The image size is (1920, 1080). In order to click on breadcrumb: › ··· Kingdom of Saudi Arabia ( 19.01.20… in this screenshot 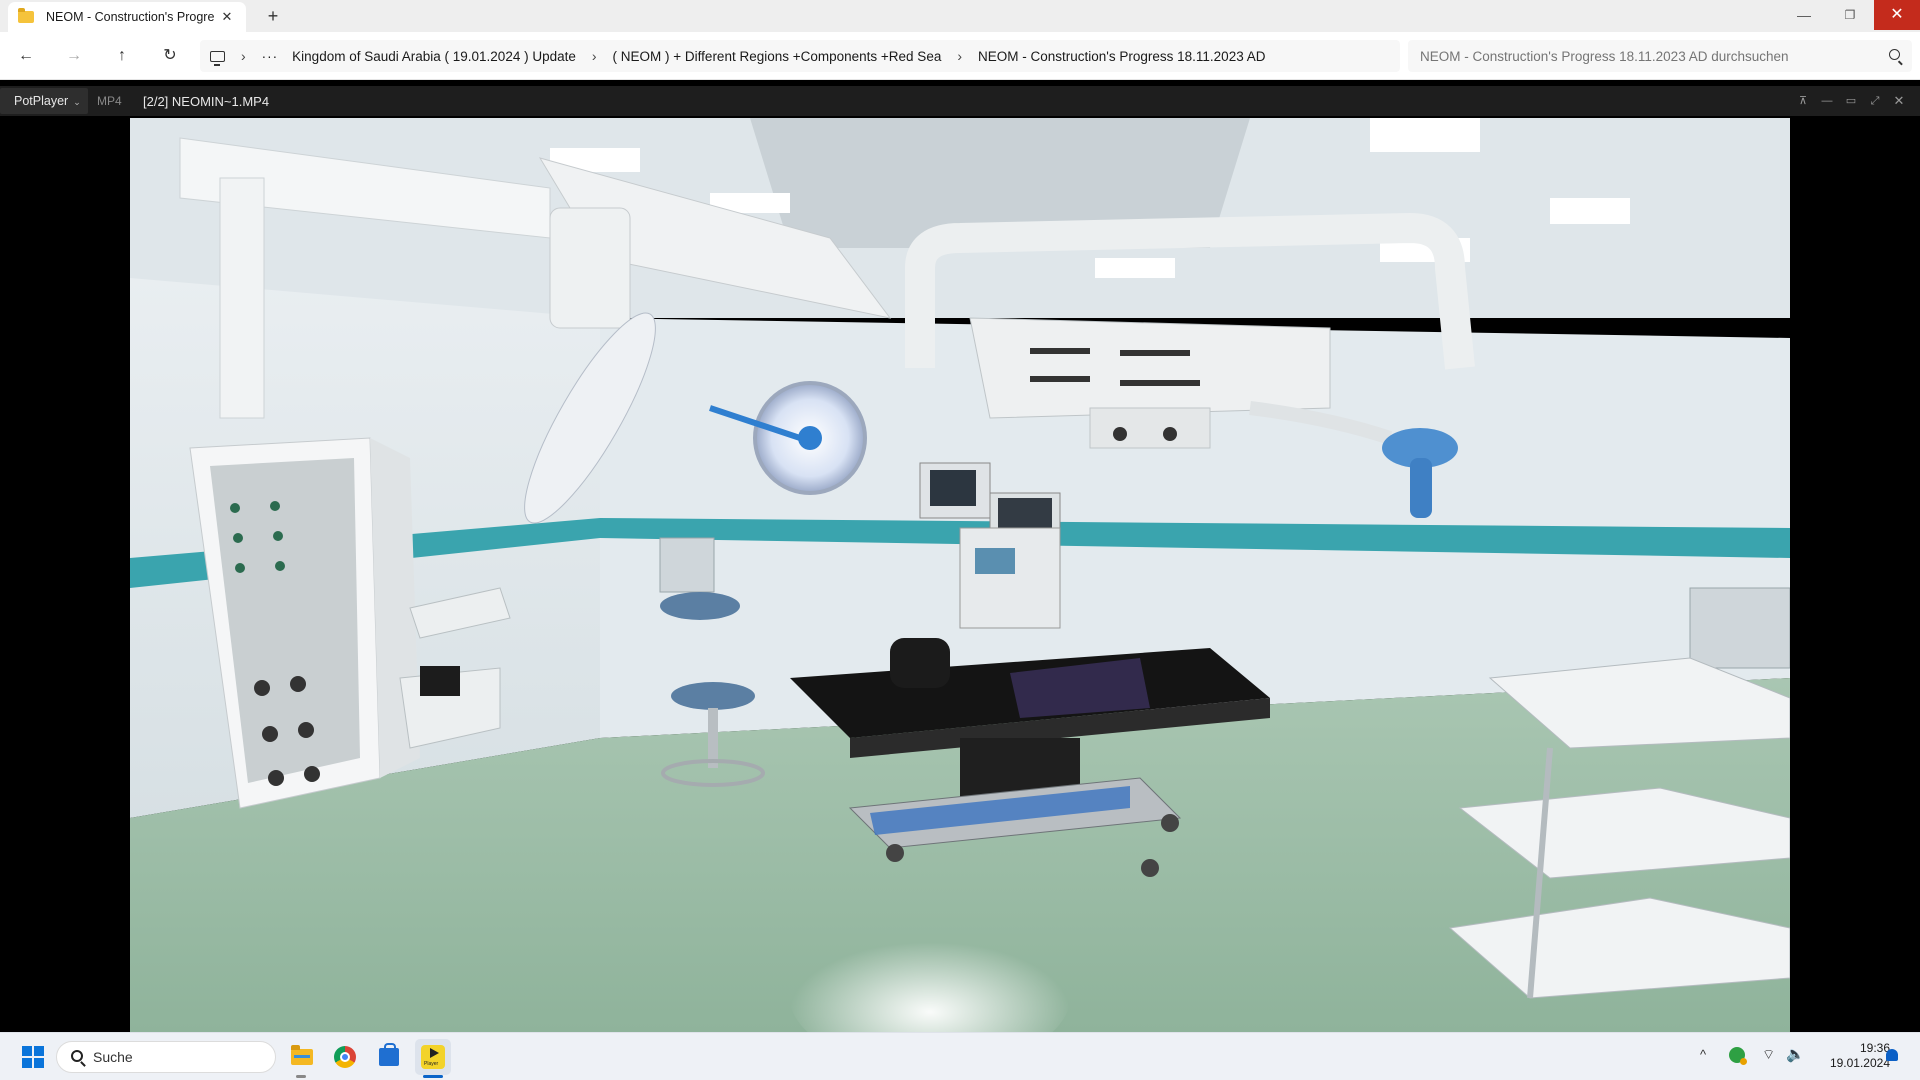, I will do `click(800, 56)`.